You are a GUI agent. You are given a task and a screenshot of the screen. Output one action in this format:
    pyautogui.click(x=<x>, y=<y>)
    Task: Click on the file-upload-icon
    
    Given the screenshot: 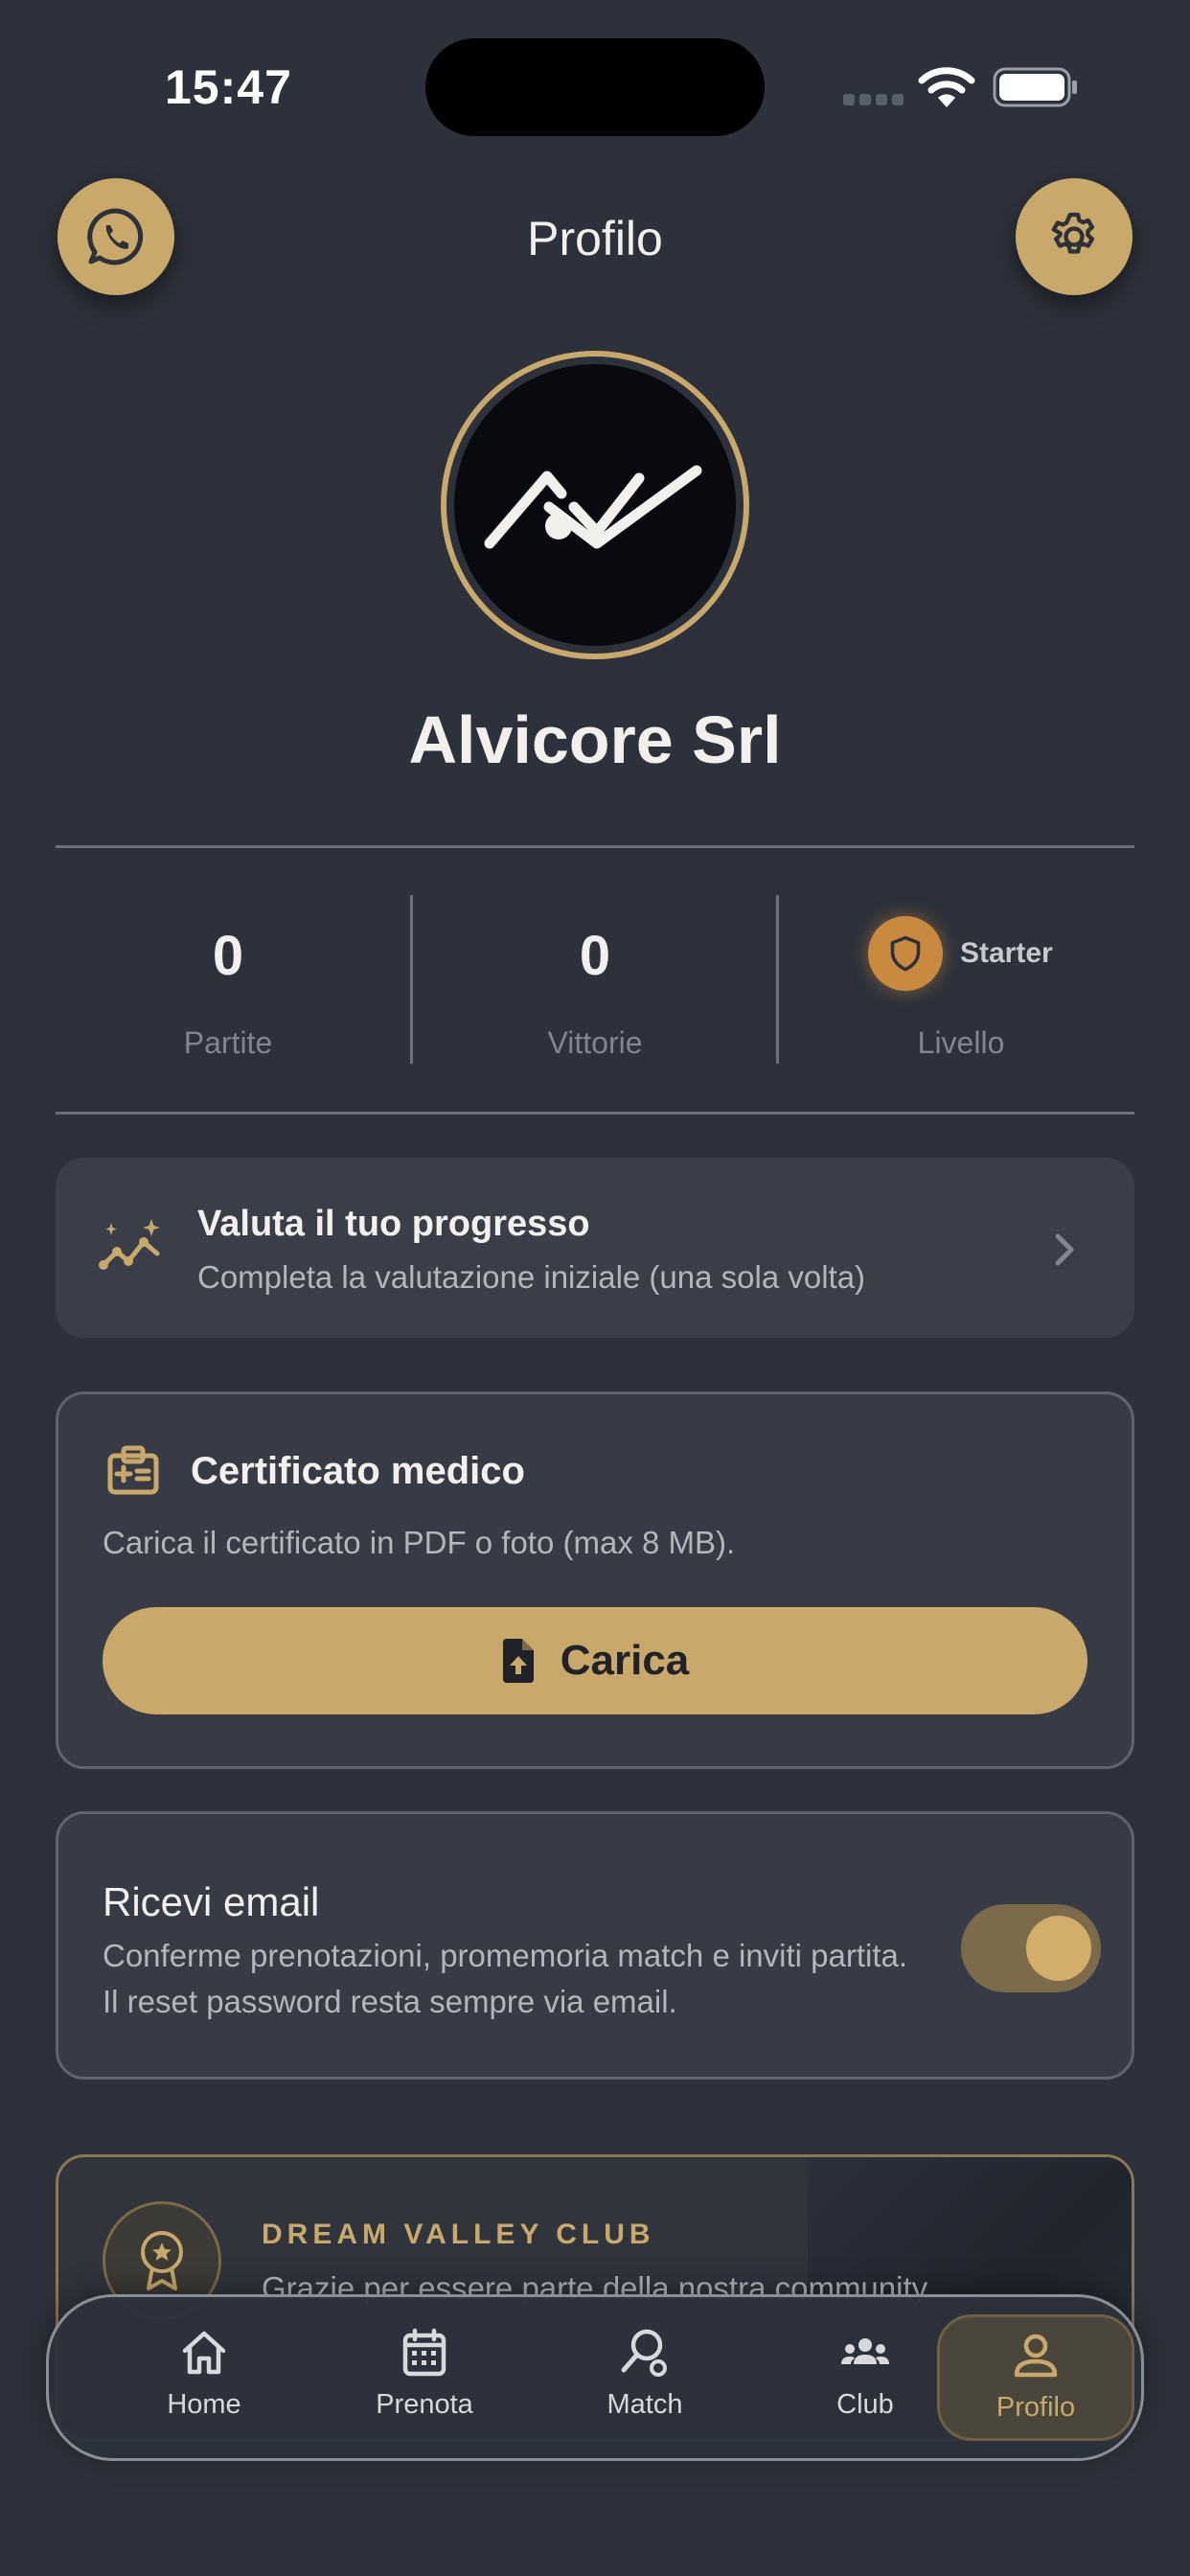 What is the action you would take?
    pyautogui.click(x=518, y=1661)
    